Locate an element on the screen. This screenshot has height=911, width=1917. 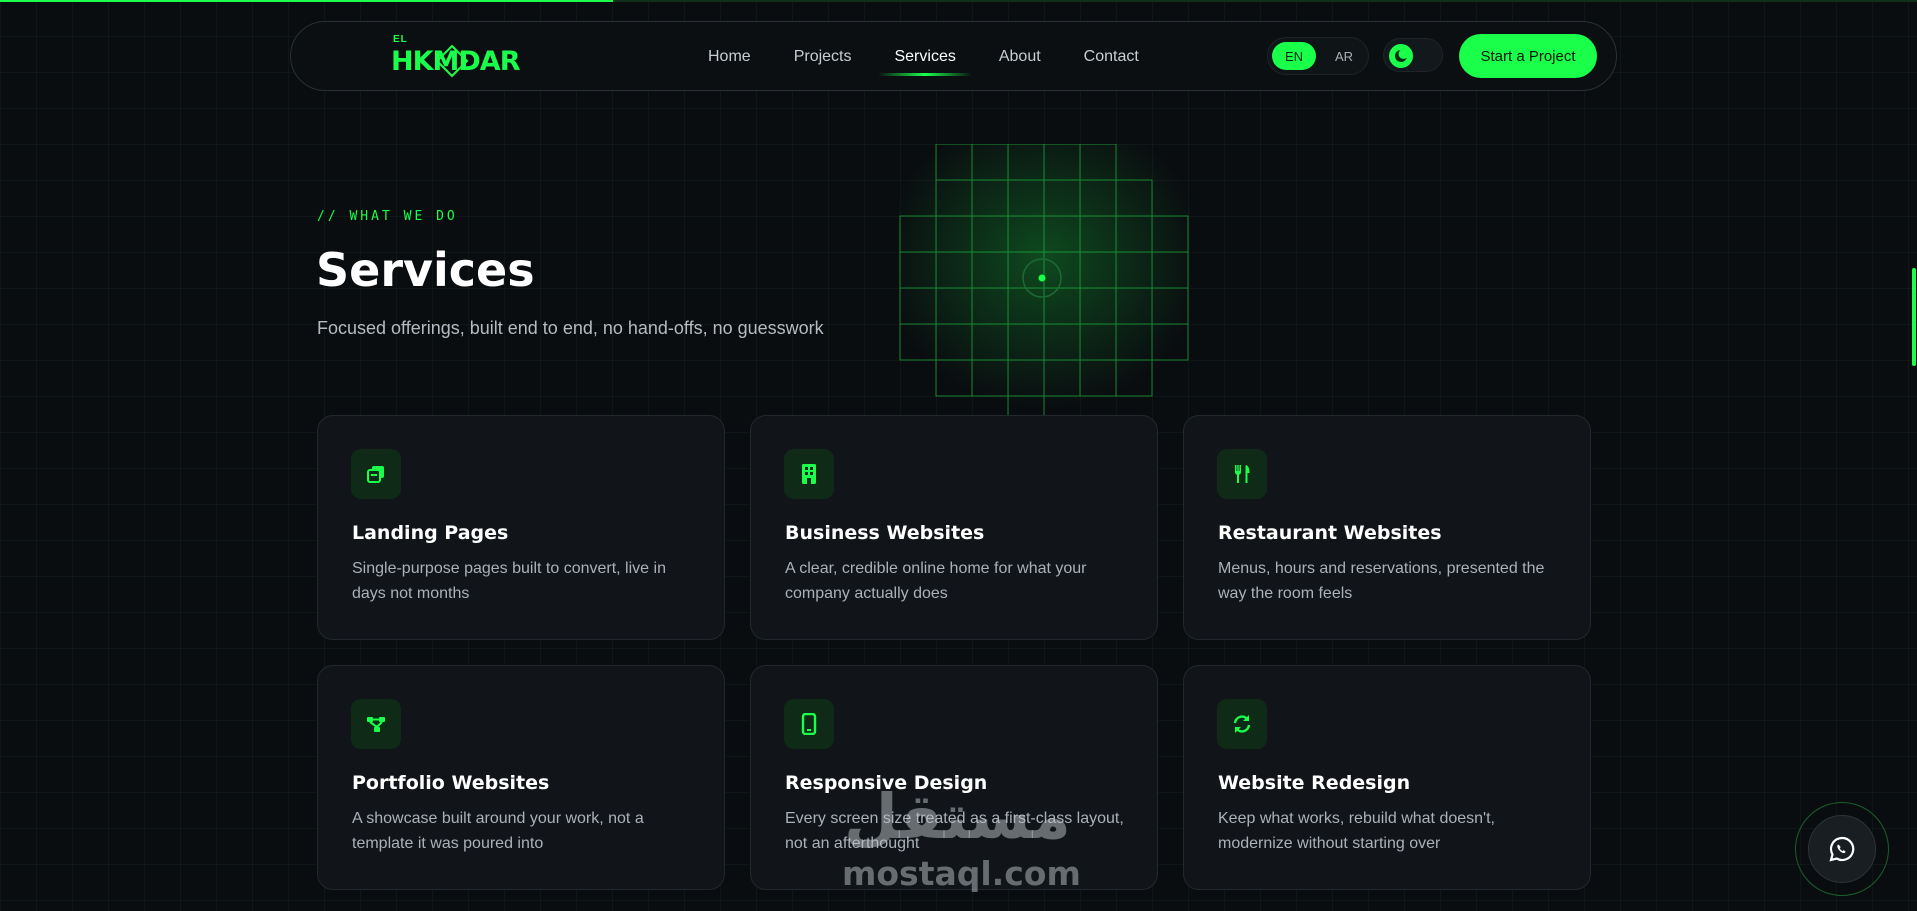
nav-home: Home is located at coordinates (729, 57).